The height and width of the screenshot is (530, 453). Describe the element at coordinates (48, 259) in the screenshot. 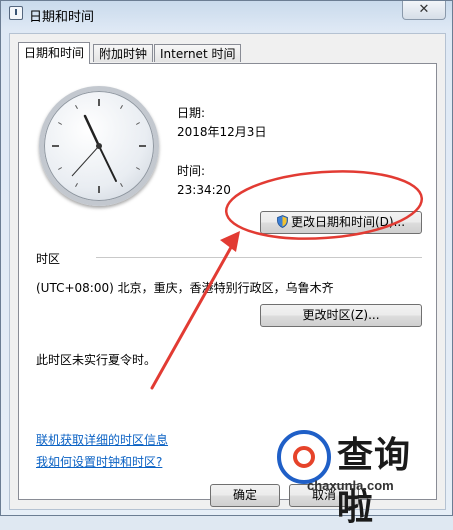

I see `timezone-section-label: 时区` at that location.